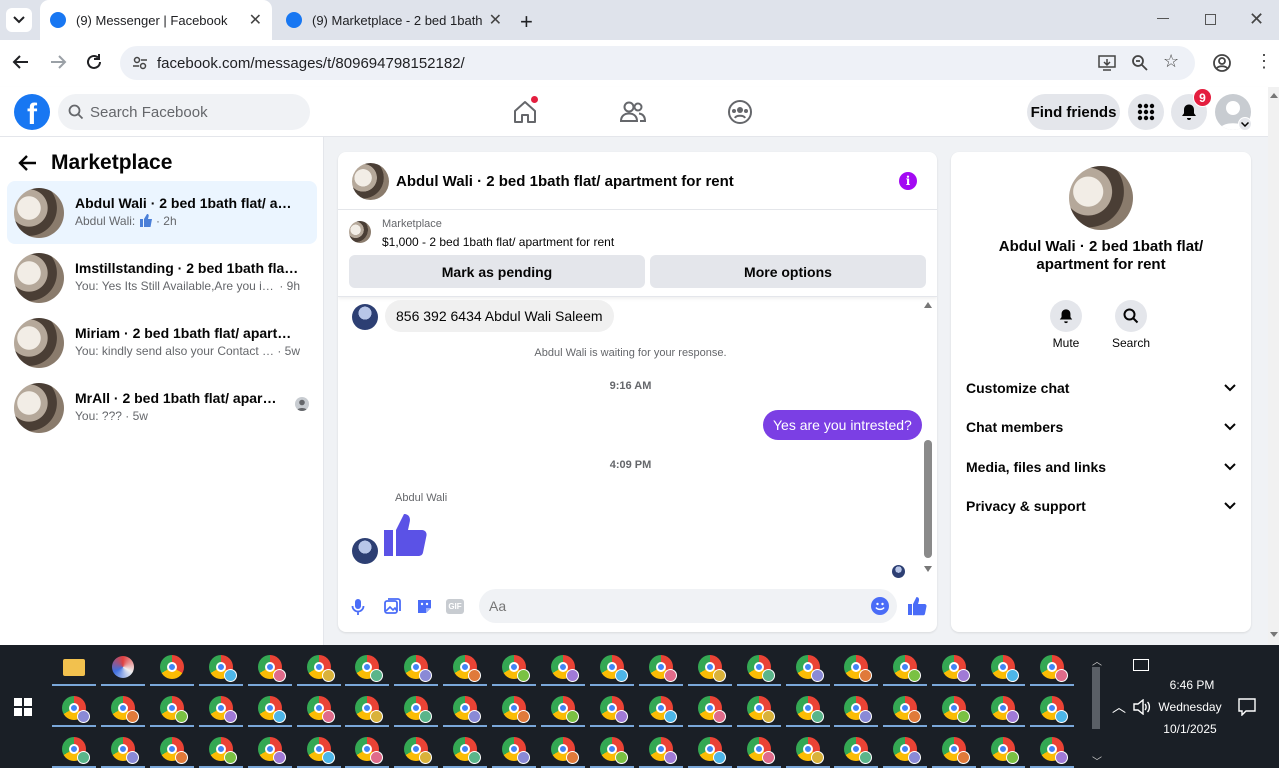 This screenshot has height=769, width=1279. What do you see at coordinates (1163, 18) in the screenshot?
I see `minimize-button` at bounding box center [1163, 18].